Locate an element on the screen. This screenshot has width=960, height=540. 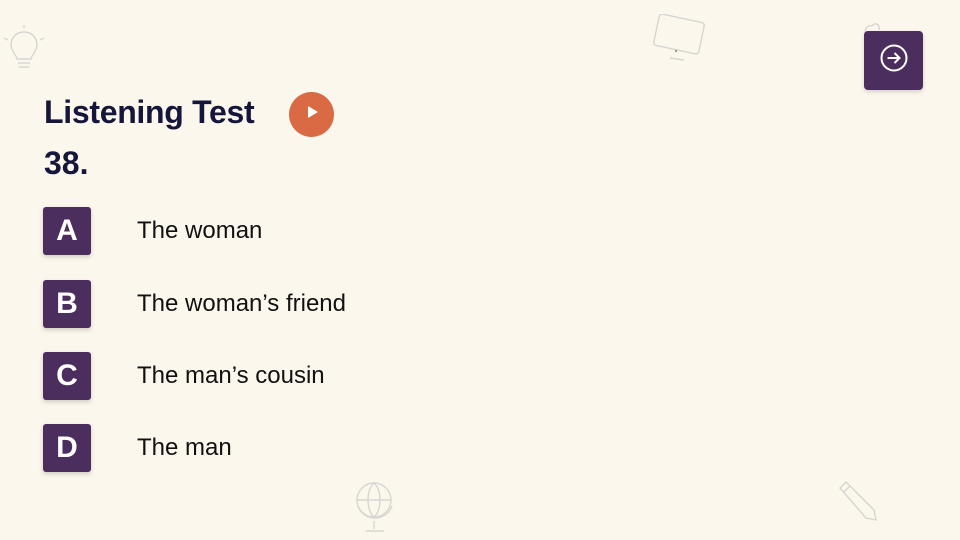
globe-icon is located at coordinates (375, 506).